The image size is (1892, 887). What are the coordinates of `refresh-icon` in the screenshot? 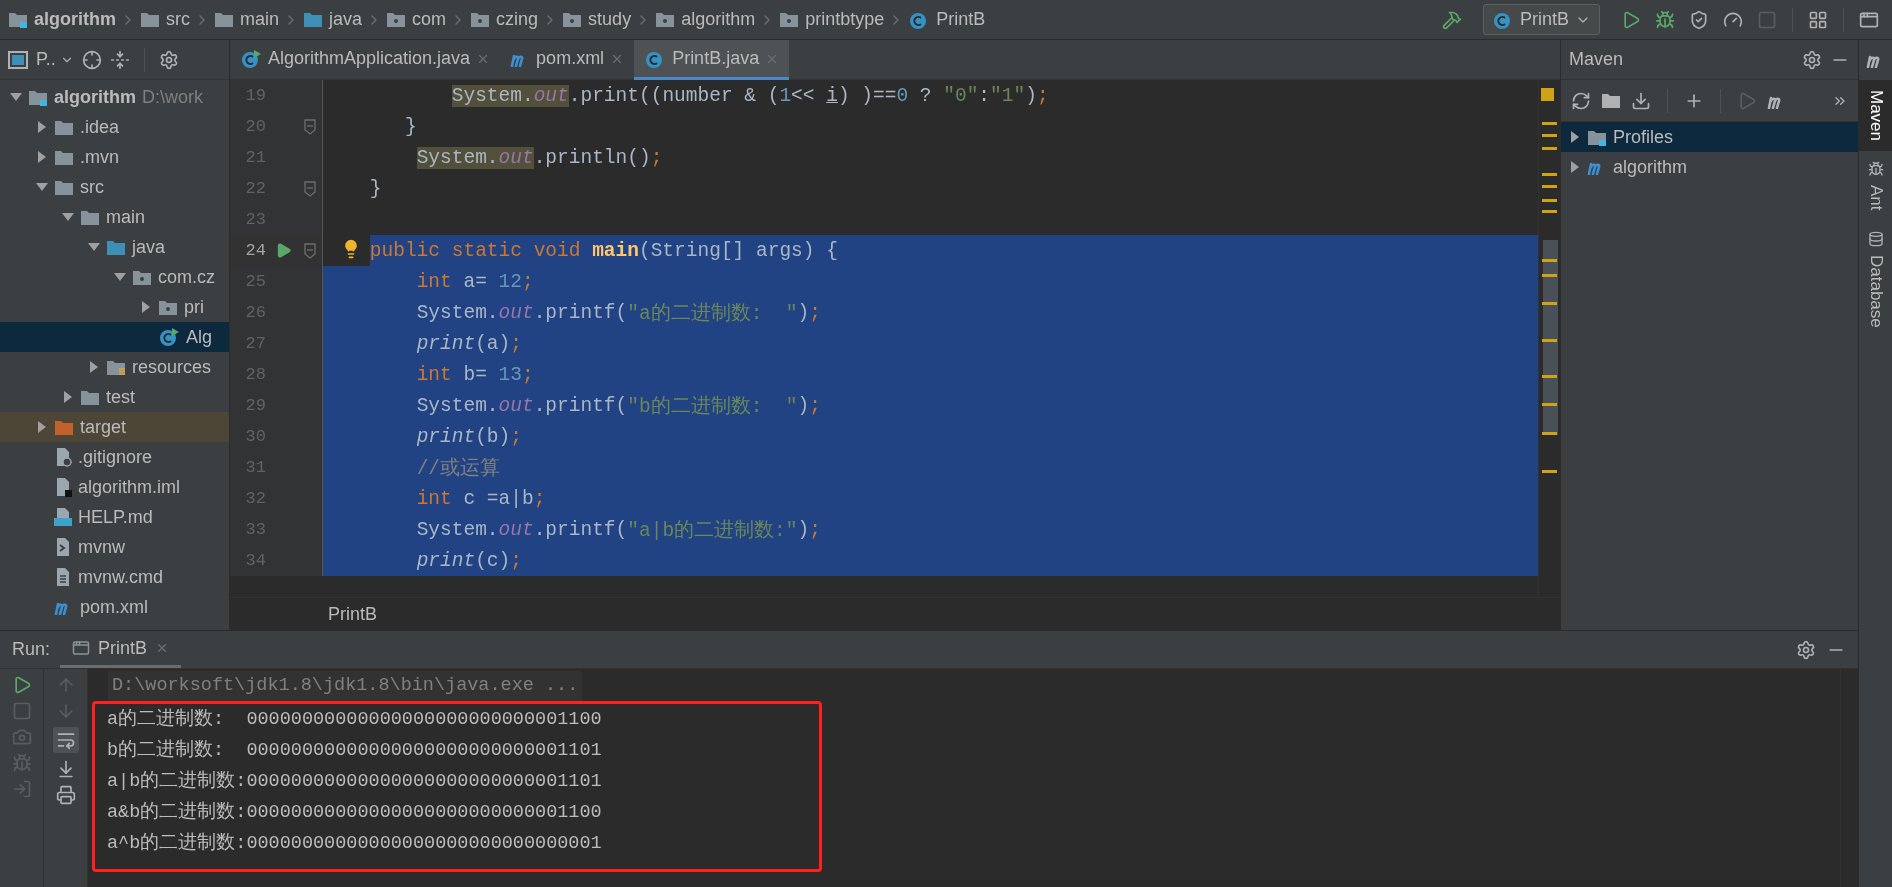 It's located at (1581, 100).